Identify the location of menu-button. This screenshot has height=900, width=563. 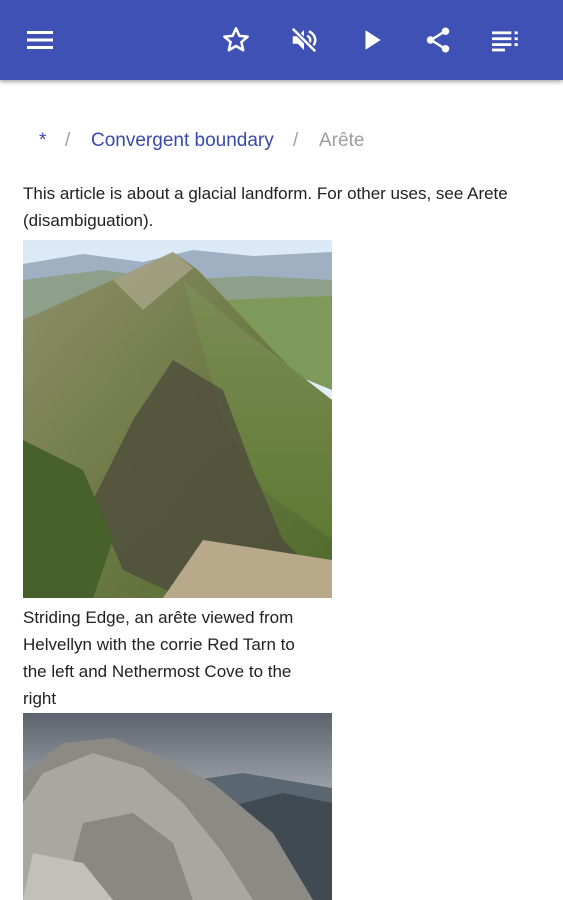
(40, 40).